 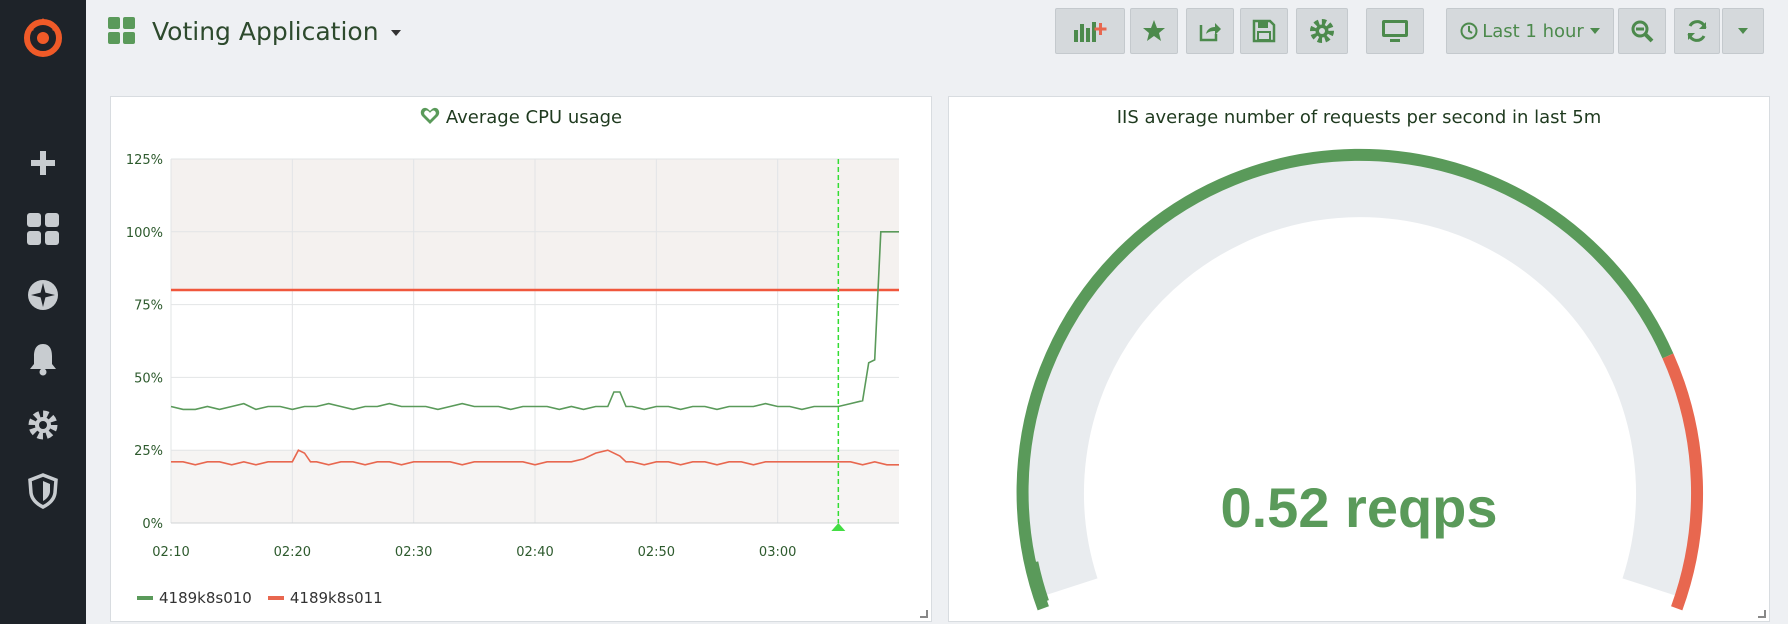 What do you see at coordinates (838, 527) in the screenshot?
I see `time-marker-triangle` at bounding box center [838, 527].